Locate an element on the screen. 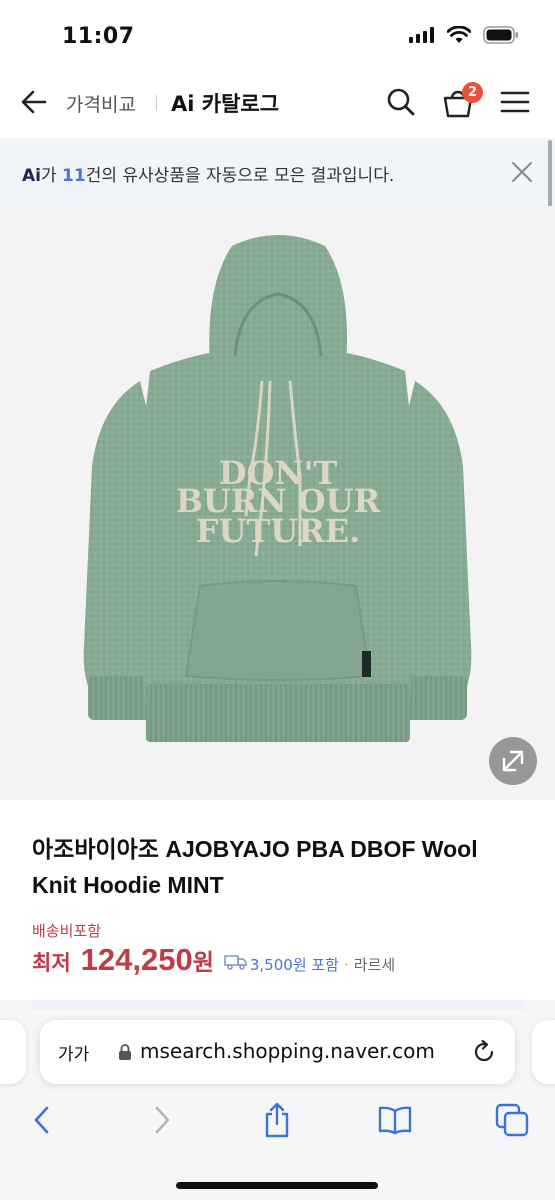 The width and height of the screenshot is (555, 1200). tabs-icon is located at coordinates (512, 1120).